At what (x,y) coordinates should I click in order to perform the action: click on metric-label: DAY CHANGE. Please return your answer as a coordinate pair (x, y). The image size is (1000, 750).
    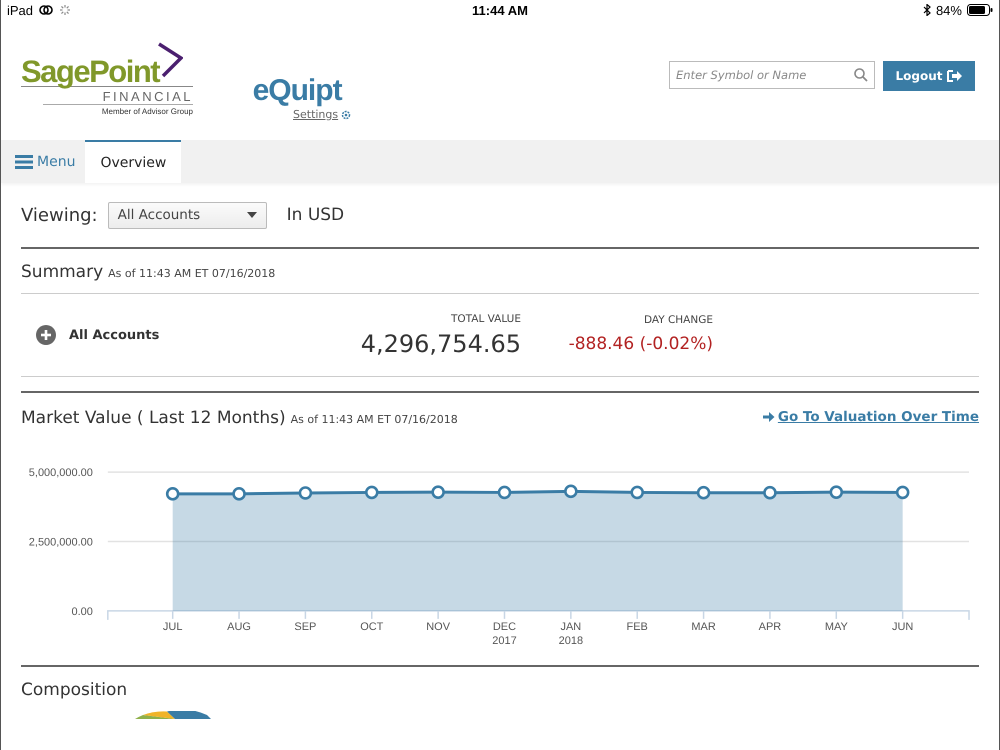
    Looking at the image, I should click on (678, 320).